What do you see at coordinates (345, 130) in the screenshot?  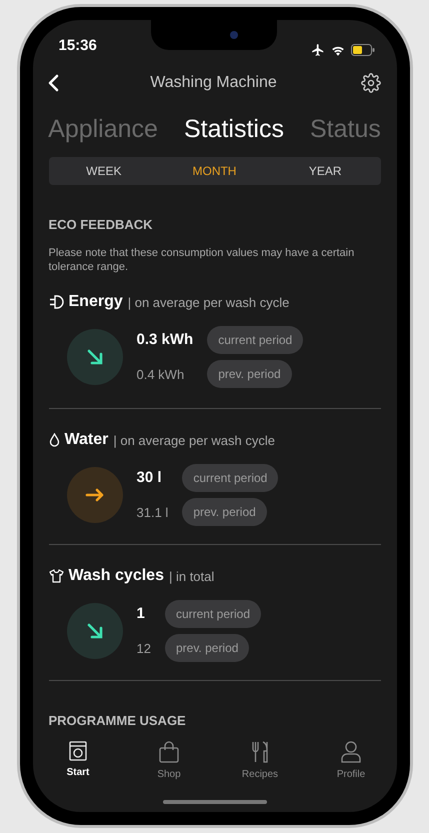 I see `view-tab: Status` at bounding box center [345, 130].